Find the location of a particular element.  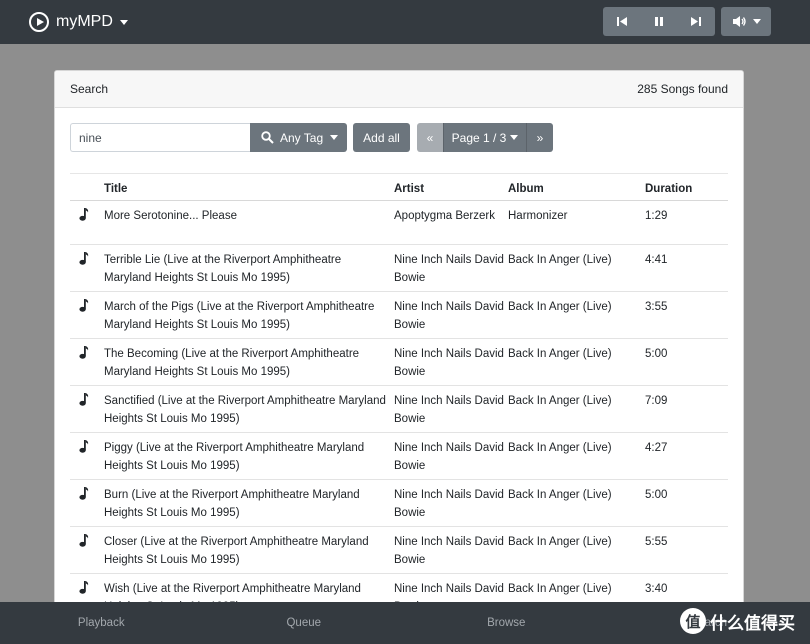

pause-button is located at coordinates (659, 21).